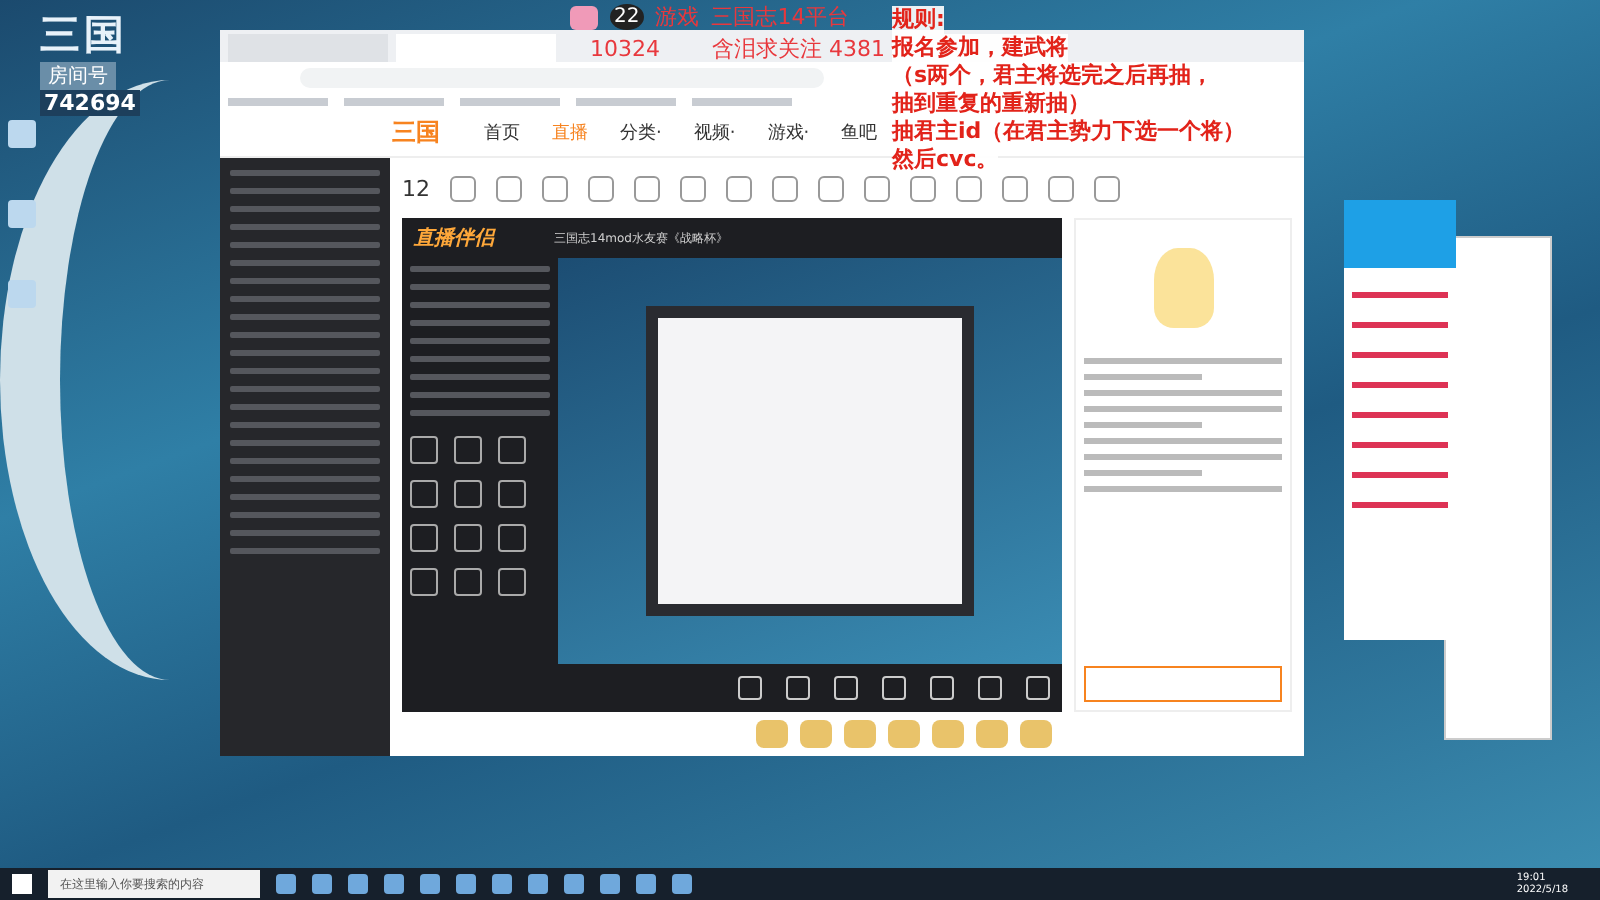  What do you see at coordinates (22, 884) in the screenshot?
I see `start-icon` at bounding box center [22, 884].